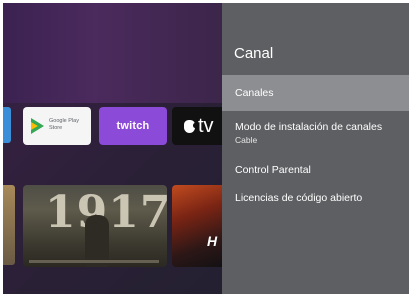 The width and height of the screenshot is (411, 298). I want to click on app-tile-google-play-store: Google Play Store, so click(57, 126).